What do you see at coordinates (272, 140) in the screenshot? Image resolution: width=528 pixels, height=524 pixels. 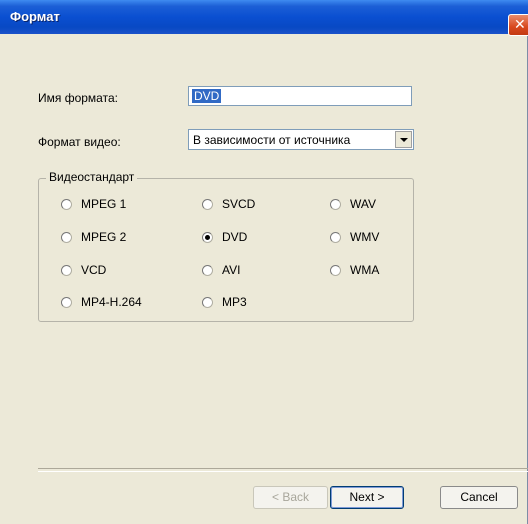 I see `video-format-value: В зависимости от источника` at bounding box center [272, 140].